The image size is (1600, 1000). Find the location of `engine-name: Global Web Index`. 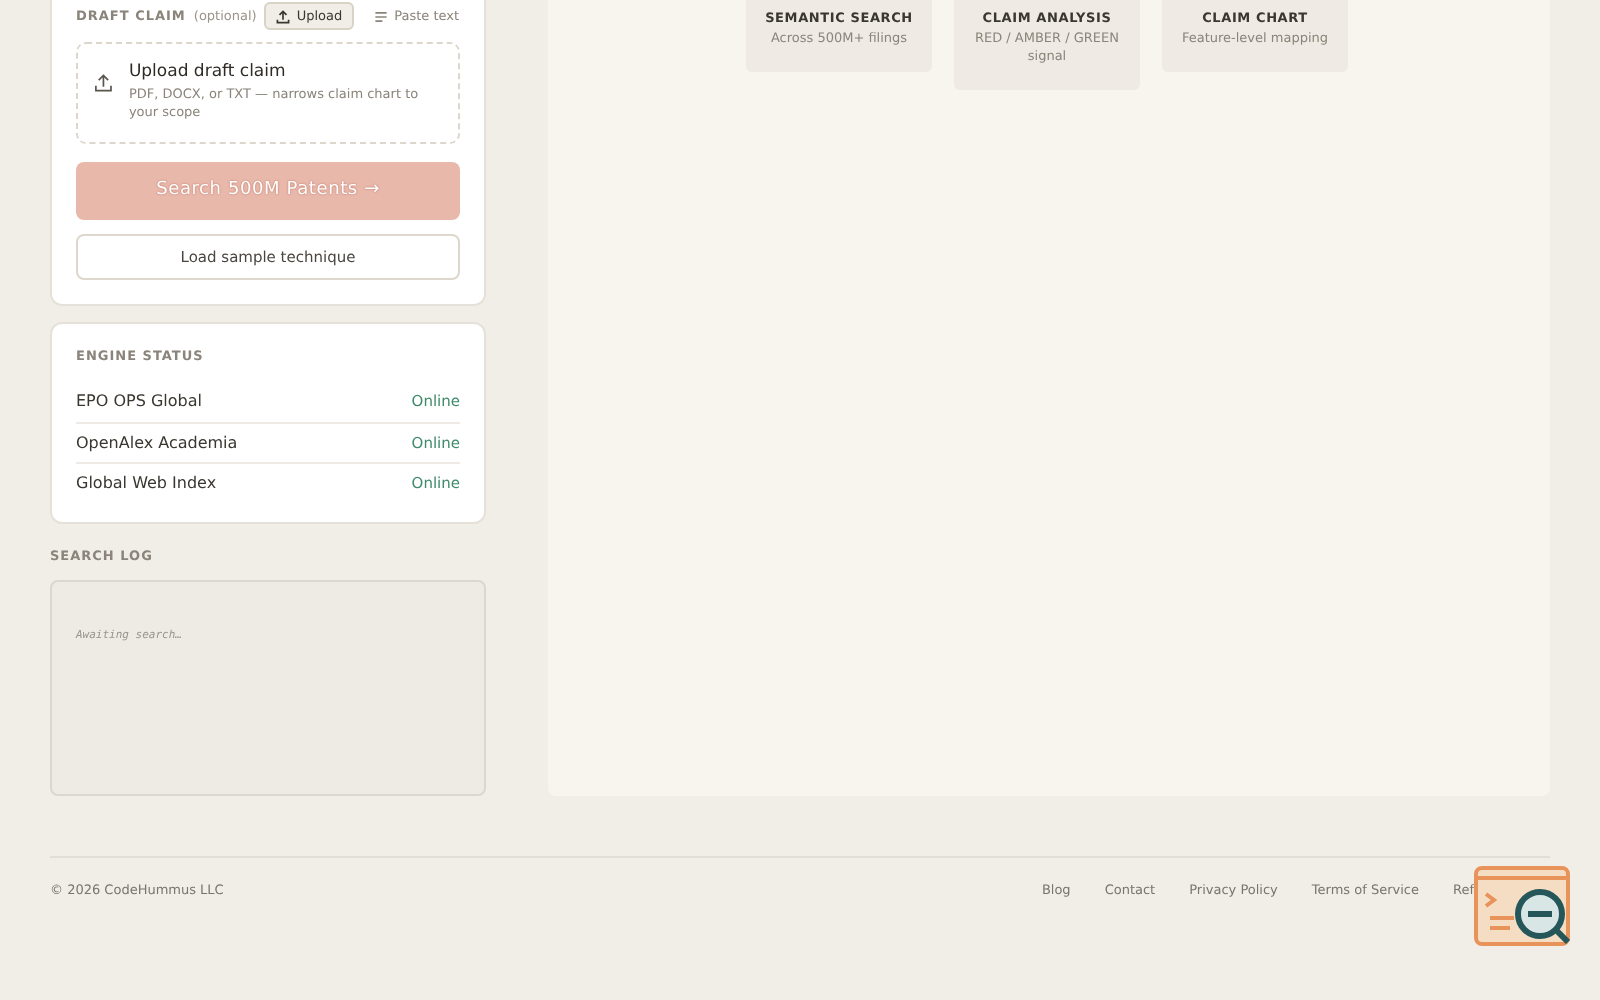

engine-name: Global Web Index is located at coordinates (146, 482).